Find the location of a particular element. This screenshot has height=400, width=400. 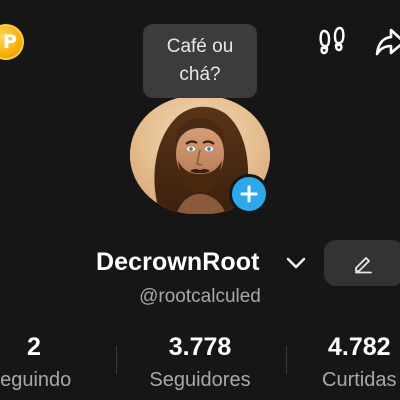

likes-label: Curtidas is located at coordinates (359, 380).